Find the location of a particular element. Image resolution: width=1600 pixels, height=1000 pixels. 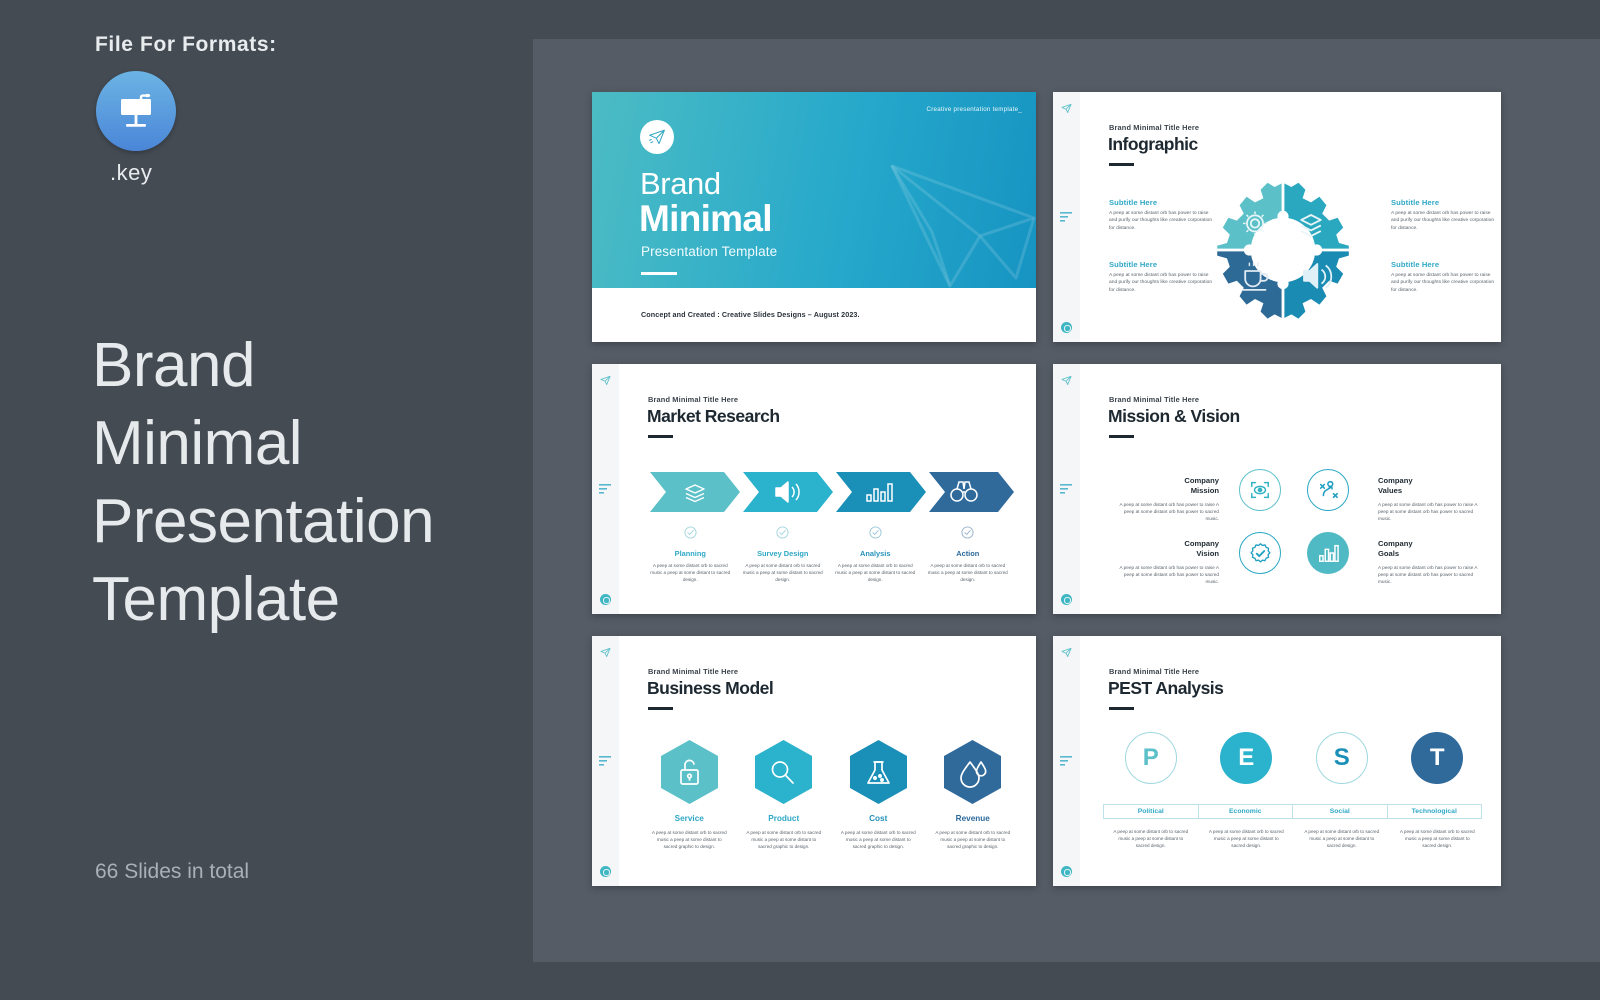

pest-item: E is located at coordinates (1247, 758).